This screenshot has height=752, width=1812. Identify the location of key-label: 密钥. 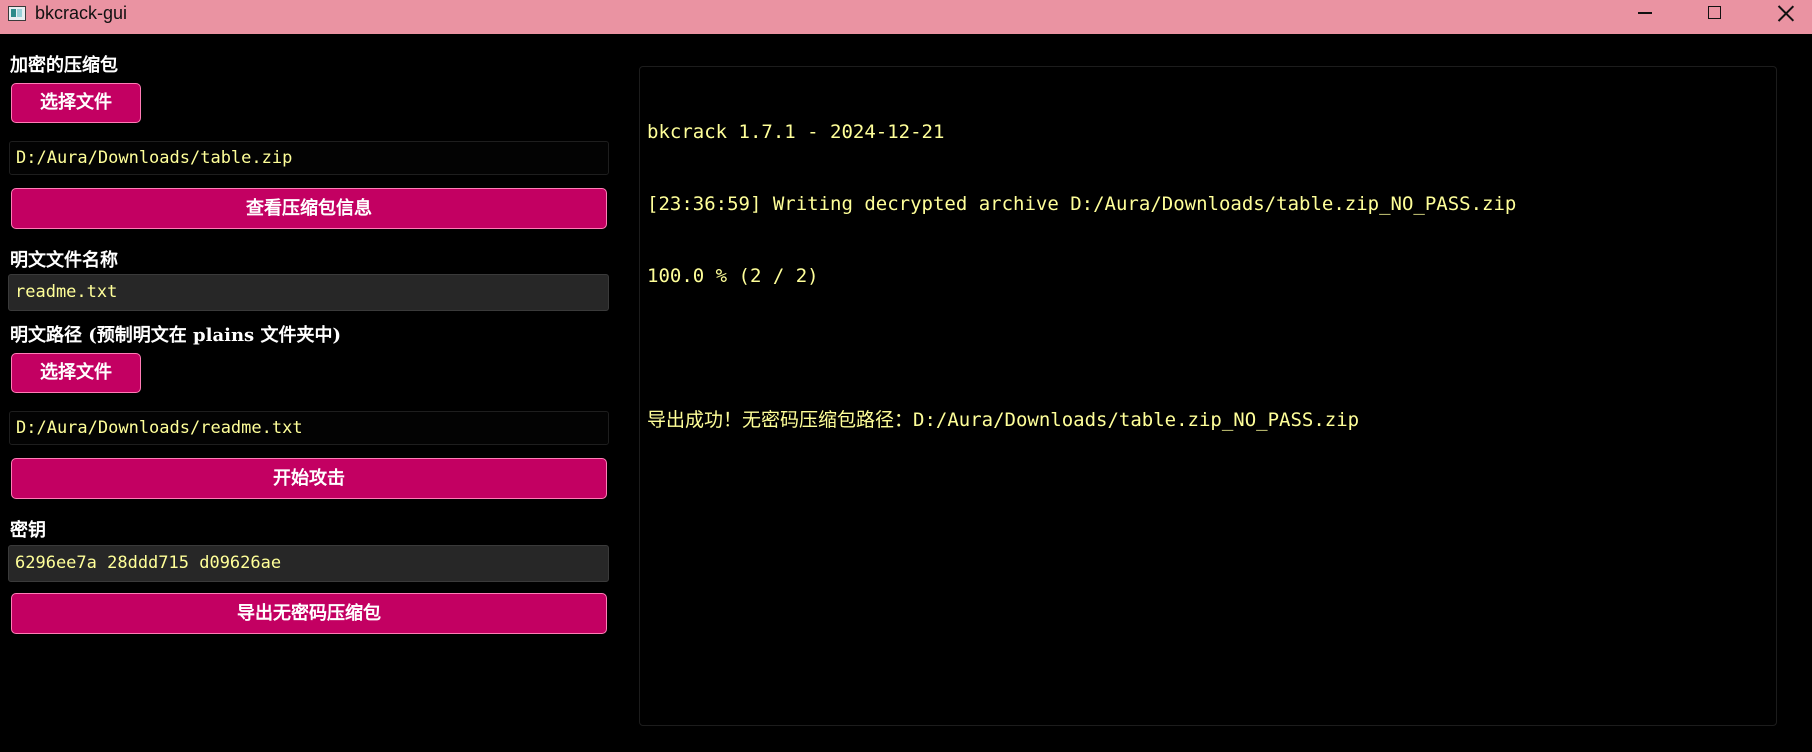
(28, 530).